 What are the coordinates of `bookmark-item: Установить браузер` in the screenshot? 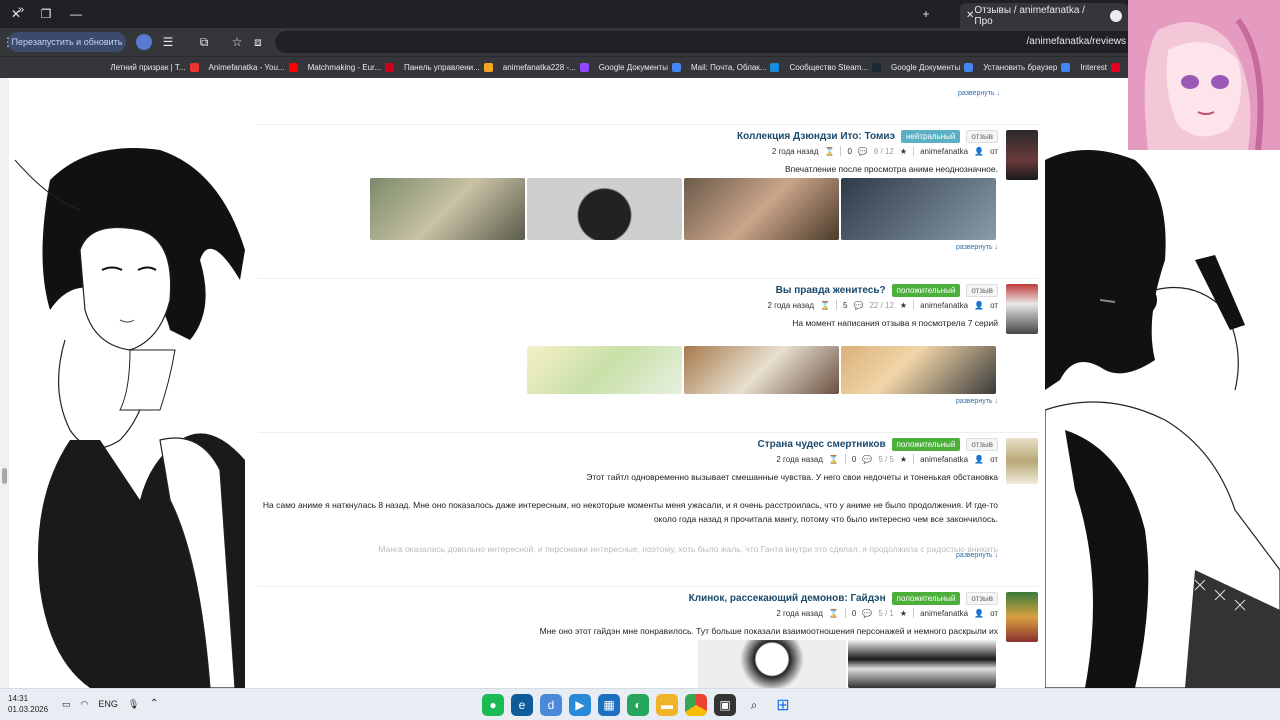 It's located at (1027, 67).